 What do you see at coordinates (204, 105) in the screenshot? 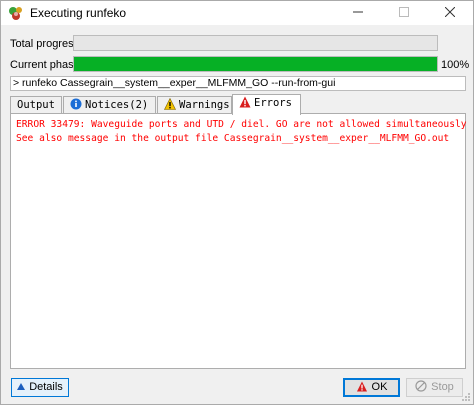
I see `tab-warnings-label: Warnings` at bounding box center [204, 105].